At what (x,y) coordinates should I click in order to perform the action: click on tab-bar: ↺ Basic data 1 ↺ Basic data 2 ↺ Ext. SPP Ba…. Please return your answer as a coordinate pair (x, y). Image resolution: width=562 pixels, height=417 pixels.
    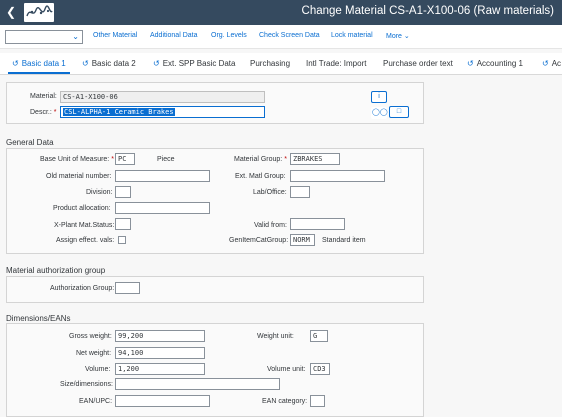
    Looking at the image, I should click on (281, 64).